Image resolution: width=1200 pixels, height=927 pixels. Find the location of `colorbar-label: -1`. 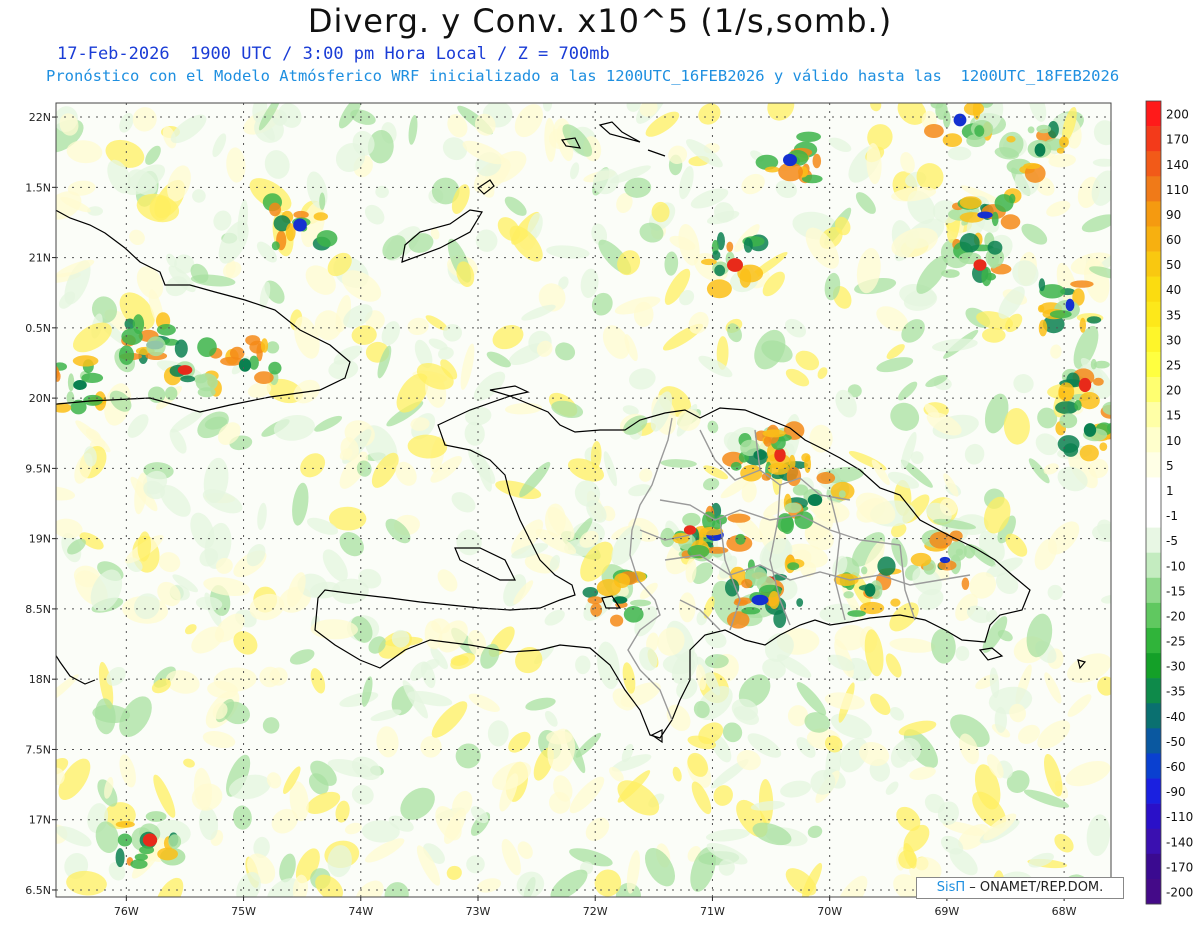

colorbar-label: -1 is located at coordinates (1172, 516).